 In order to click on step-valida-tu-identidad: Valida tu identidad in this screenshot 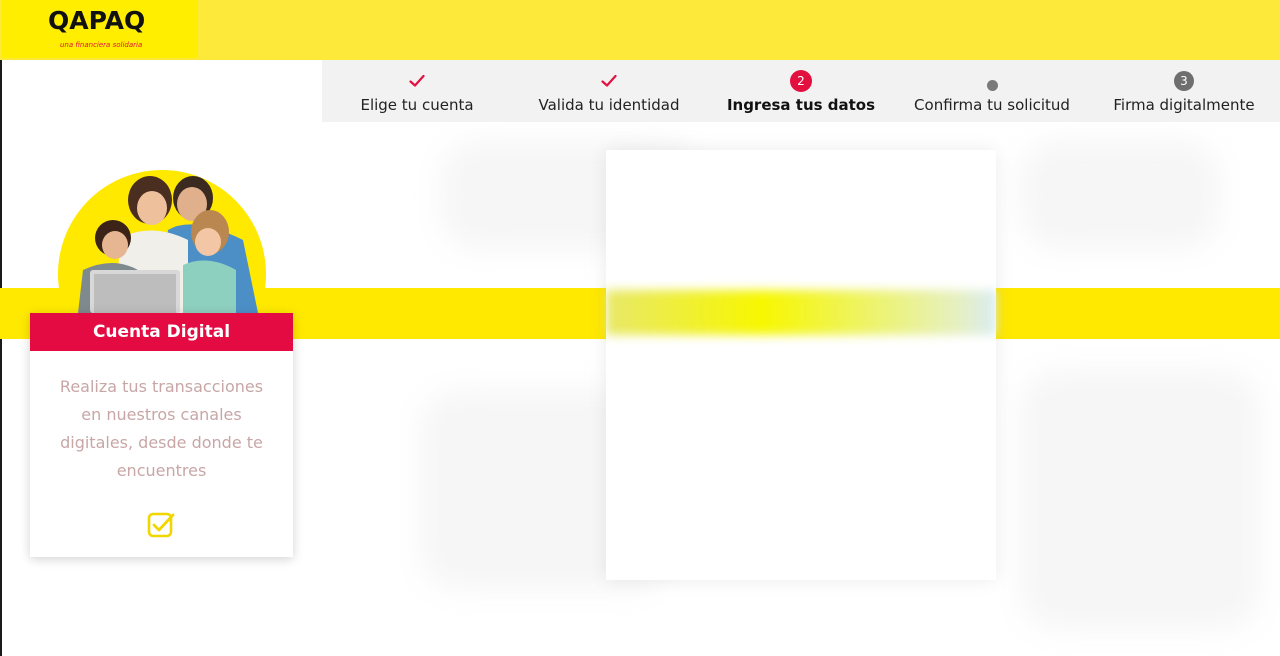, I will do `click(609, 91)`.